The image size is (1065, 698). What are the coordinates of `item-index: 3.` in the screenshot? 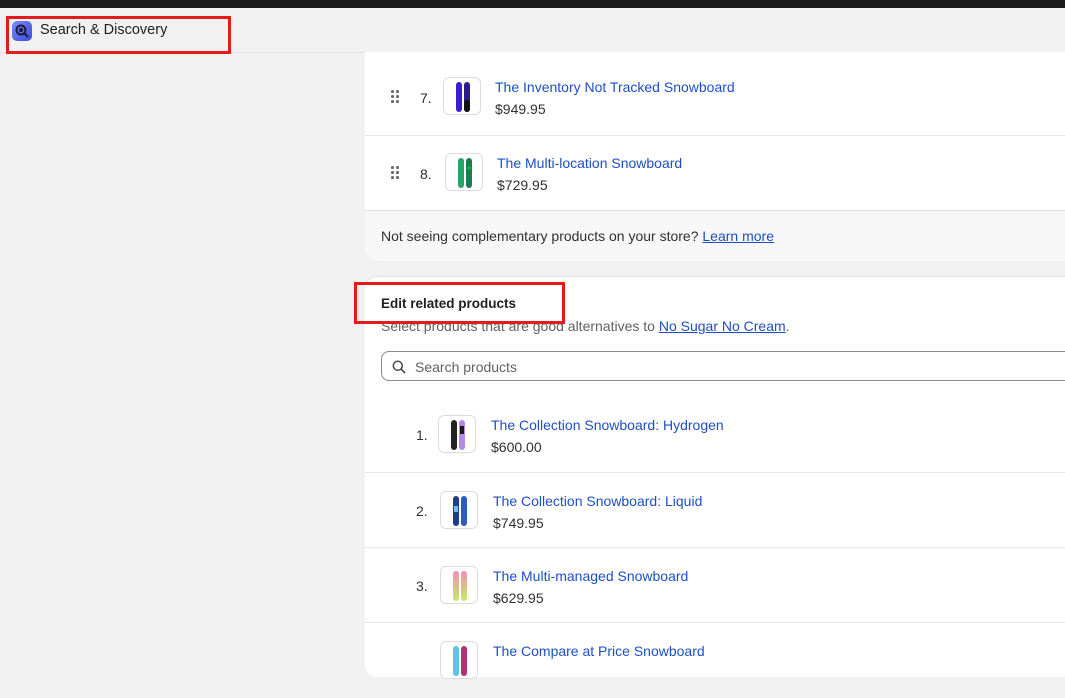 It's located at (422, 586).